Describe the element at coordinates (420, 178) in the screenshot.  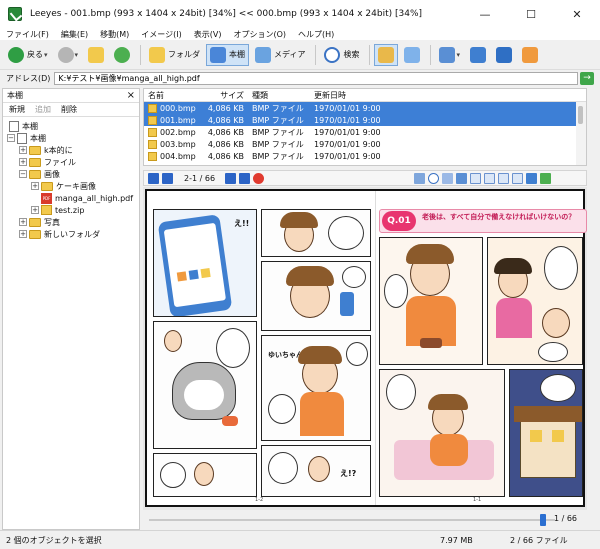
I see `fit-page-icon` at that location.